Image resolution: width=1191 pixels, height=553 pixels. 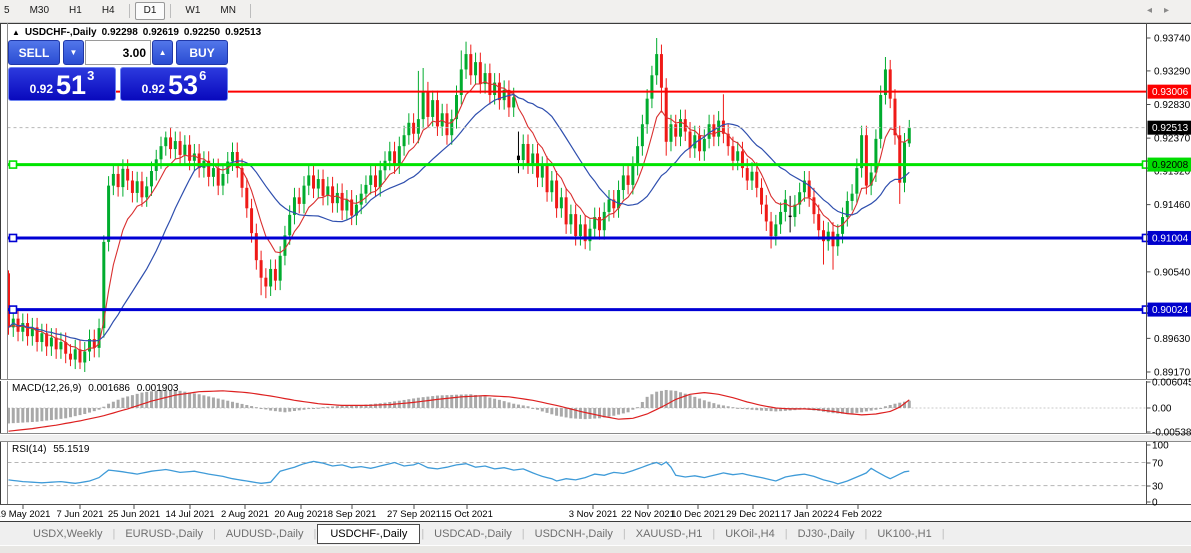 What do you see at coordinates (753, 514) in the screenshot?
I see `svg-text: 29 Dec 2021` at bounding box center [753, 514].